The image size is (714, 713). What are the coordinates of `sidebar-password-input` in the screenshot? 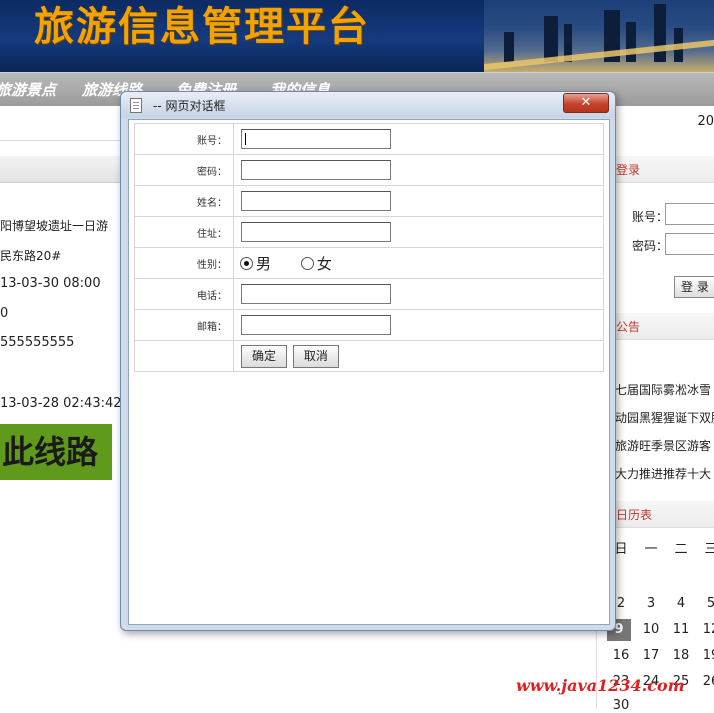 It's located at (689, 244).